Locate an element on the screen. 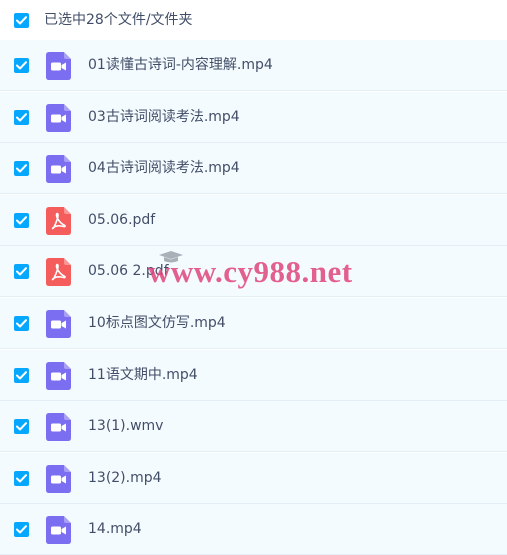  file-name: 14.mp4 is located at coordinates (115, 529).